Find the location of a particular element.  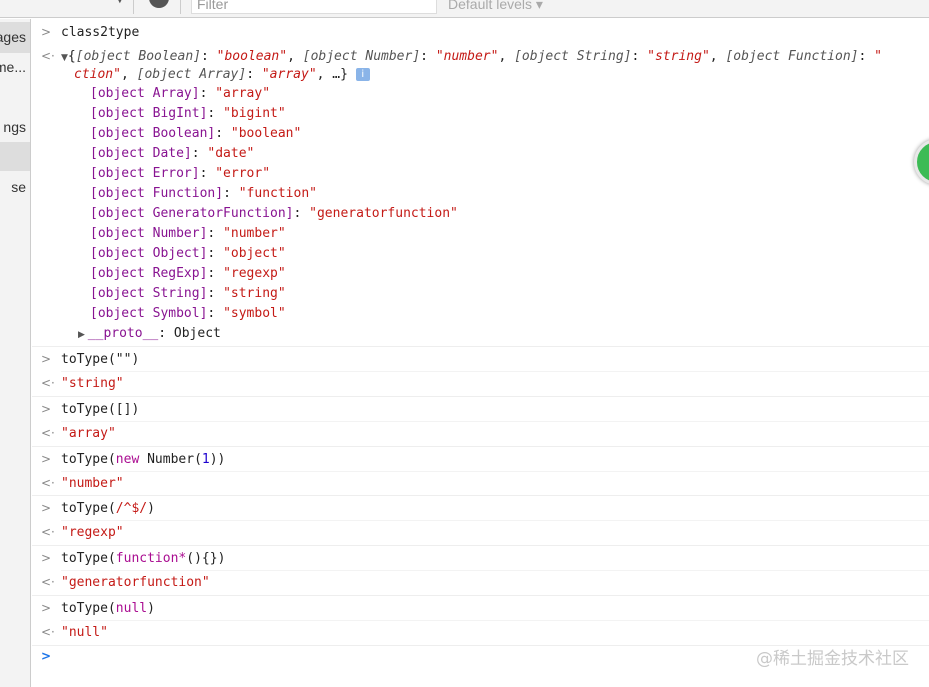

output-value: "string" is located at coordinates (92, 383).